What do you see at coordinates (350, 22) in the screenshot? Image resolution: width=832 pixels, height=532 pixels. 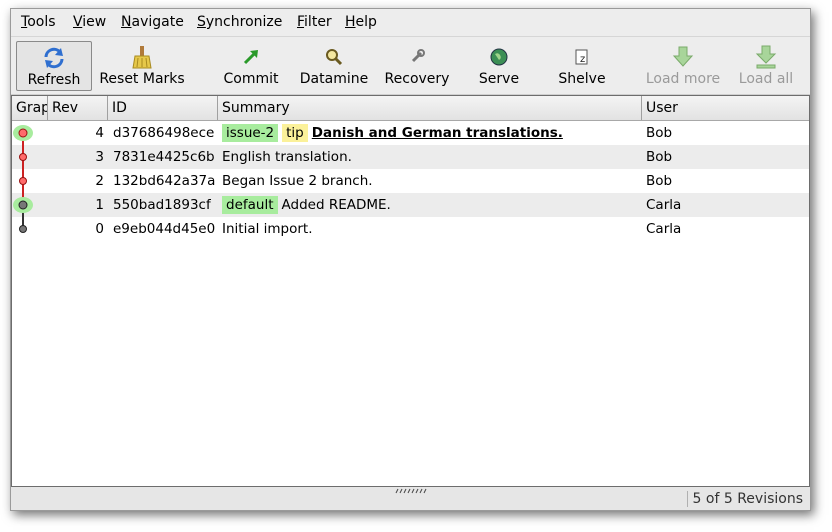 I see `menu-help-mnemonic: H` at bounding box center [350, 22].